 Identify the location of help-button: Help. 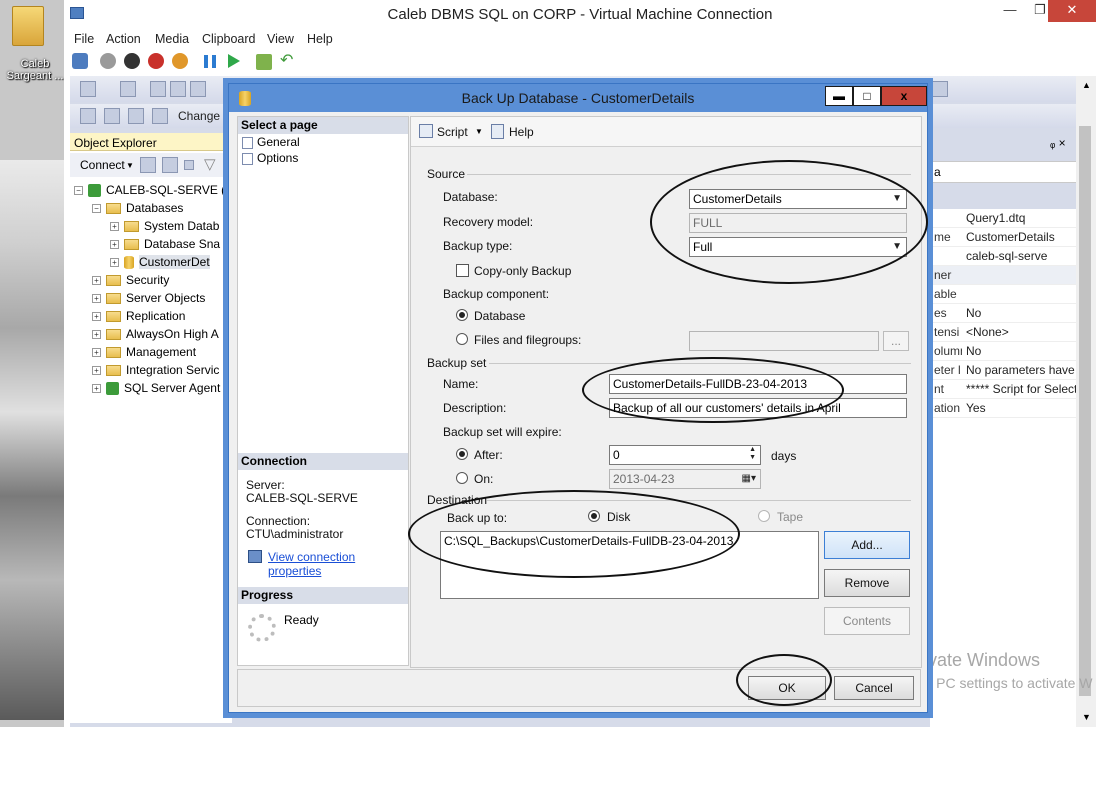
(521, 132).